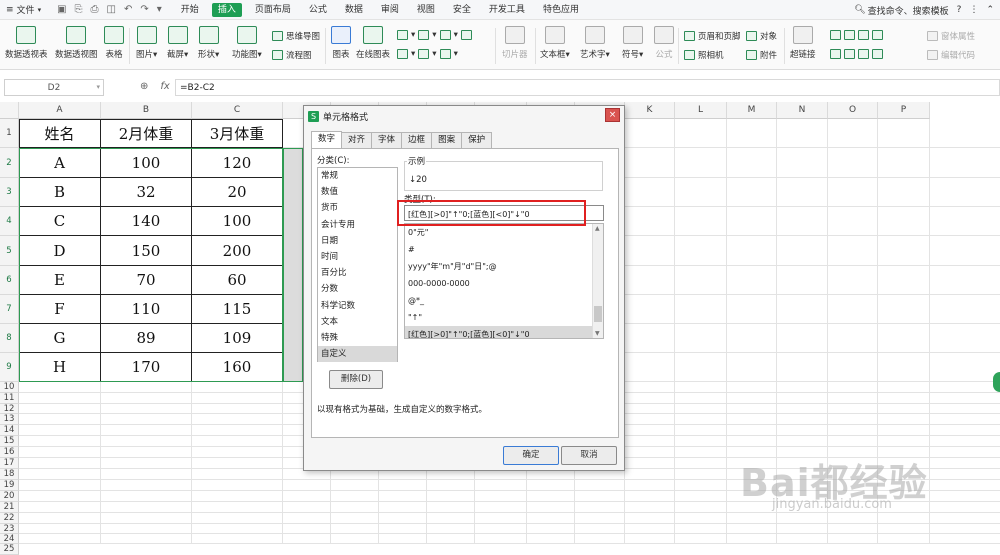  Describe the element at coordinates (712, 36) in the screenshot. I see `header-footer-button: 页眉和页脚` at that location.